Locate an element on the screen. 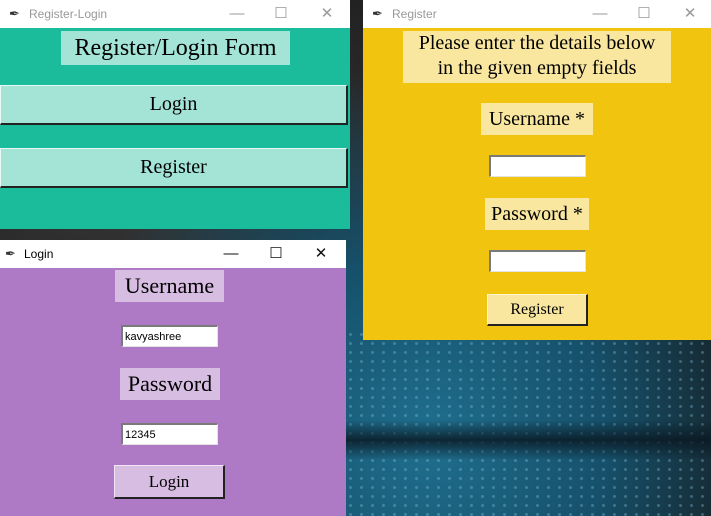  password-label: Password is located at coordinates (170, 384).